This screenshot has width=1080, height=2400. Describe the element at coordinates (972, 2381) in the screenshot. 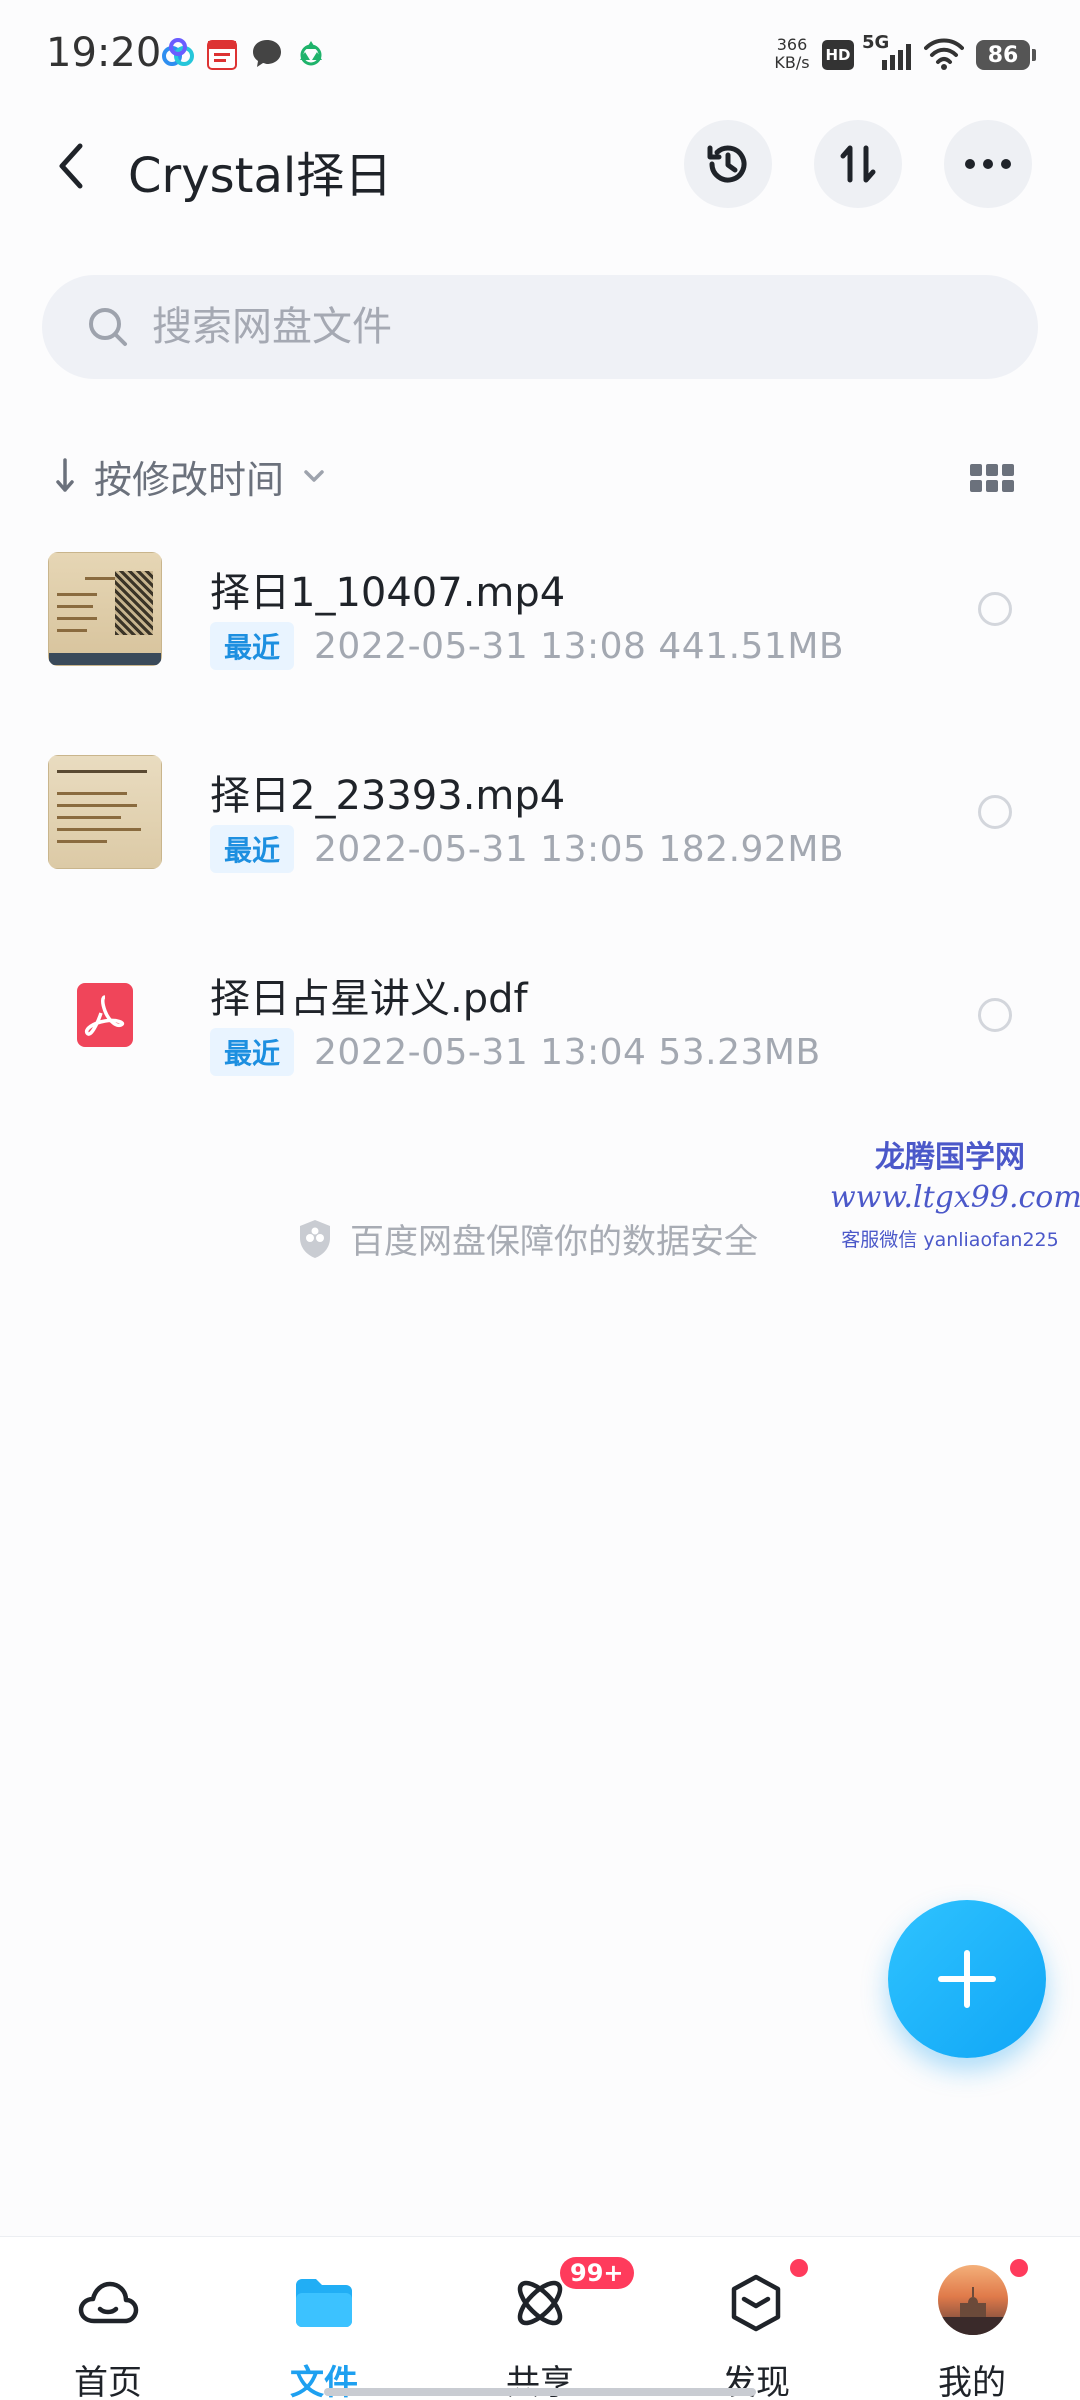

I see `nav-label: 我的` at that location.